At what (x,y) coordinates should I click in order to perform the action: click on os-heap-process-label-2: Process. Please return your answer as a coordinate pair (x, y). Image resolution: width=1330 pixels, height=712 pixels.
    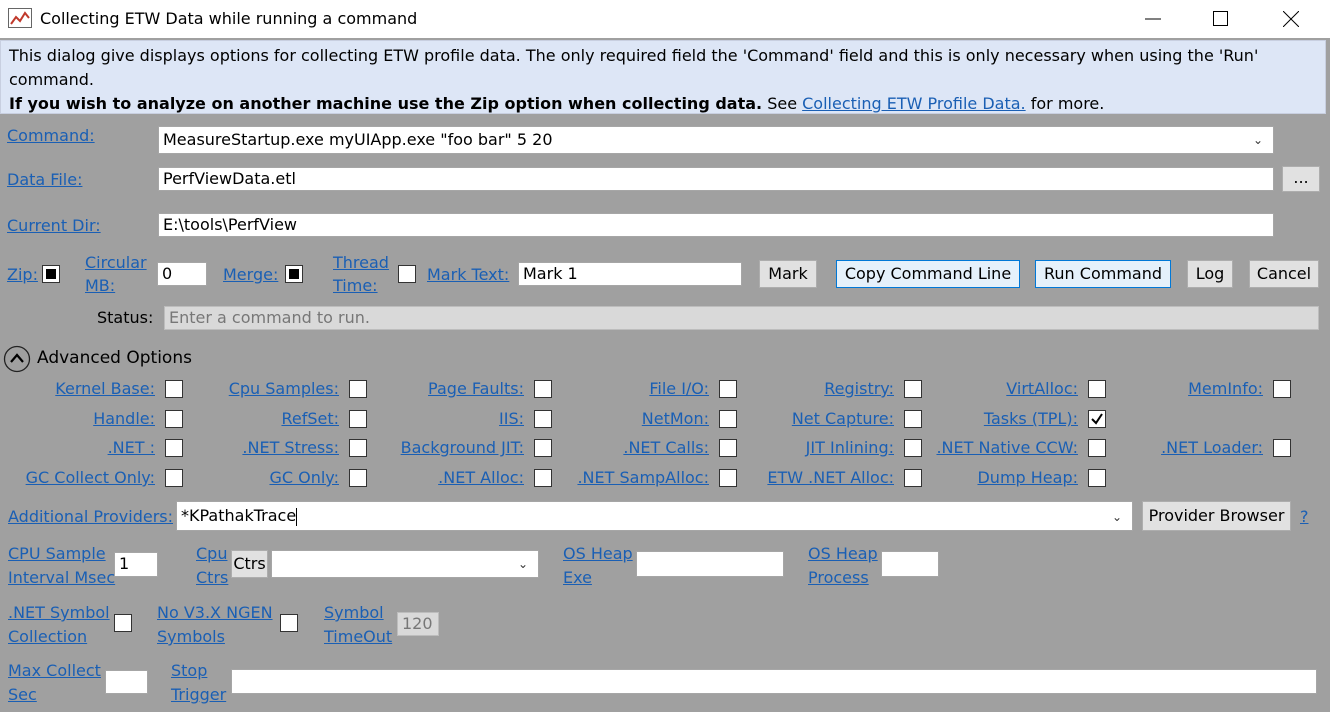
    Looking at the image, I should click on (838, 578).